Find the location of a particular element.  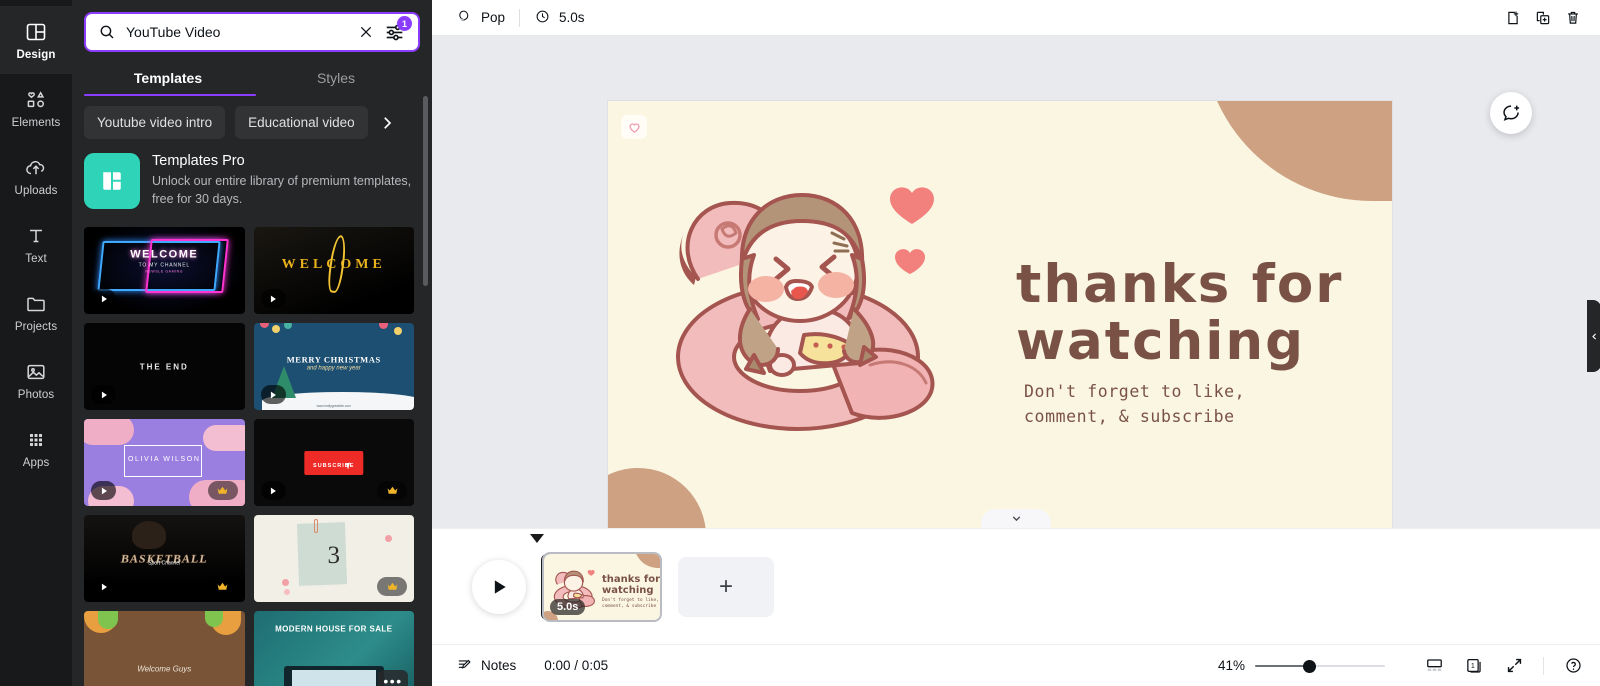

rail-item-design: Design is located at coordinates (36, 40).